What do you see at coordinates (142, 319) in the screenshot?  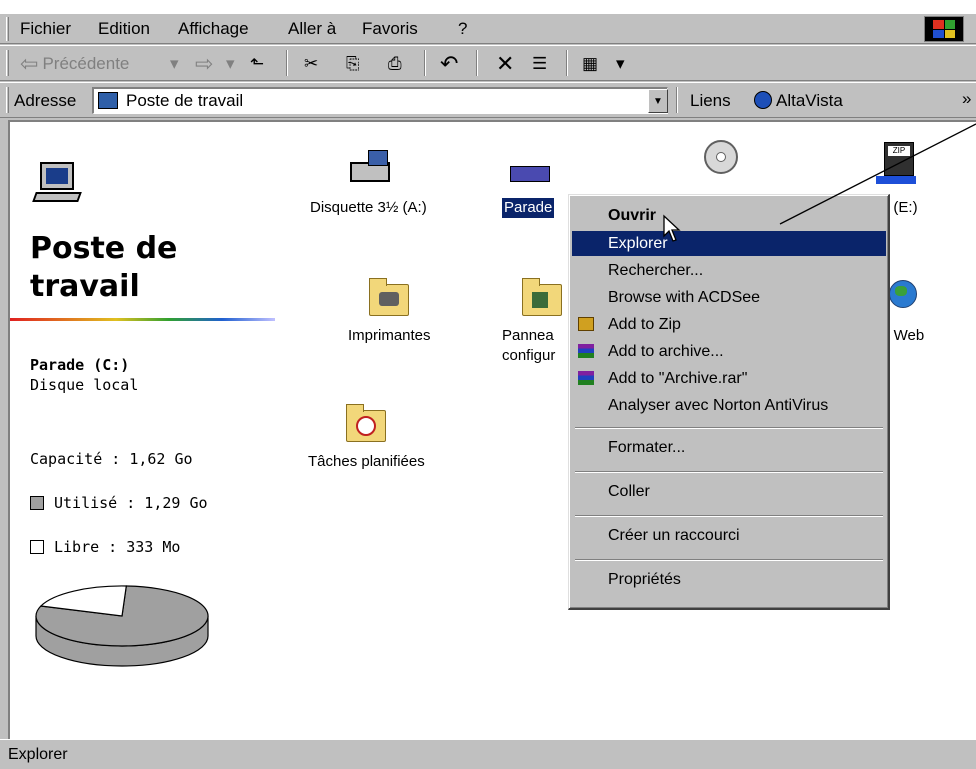 I see `title-divider` at bounding box center [142, 319].